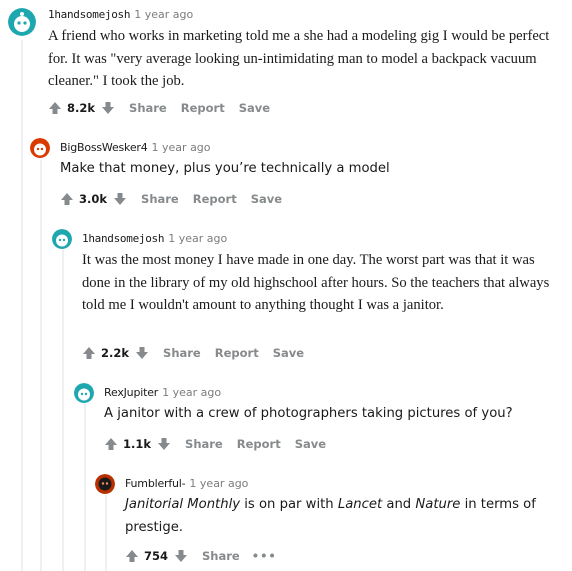 The height and width of the screenshot is (571, 572). What do you see at coordinates (93, 199) in the screenshot?
I see `vote-score: 3.0k` at bounding box center [93, 199].